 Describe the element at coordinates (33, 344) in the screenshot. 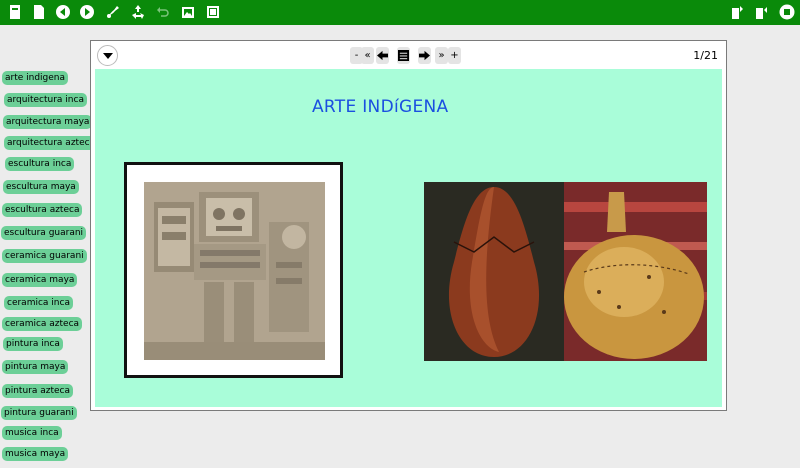

I see `sidebar-item-pintura-inca: pintura inca` at that location.